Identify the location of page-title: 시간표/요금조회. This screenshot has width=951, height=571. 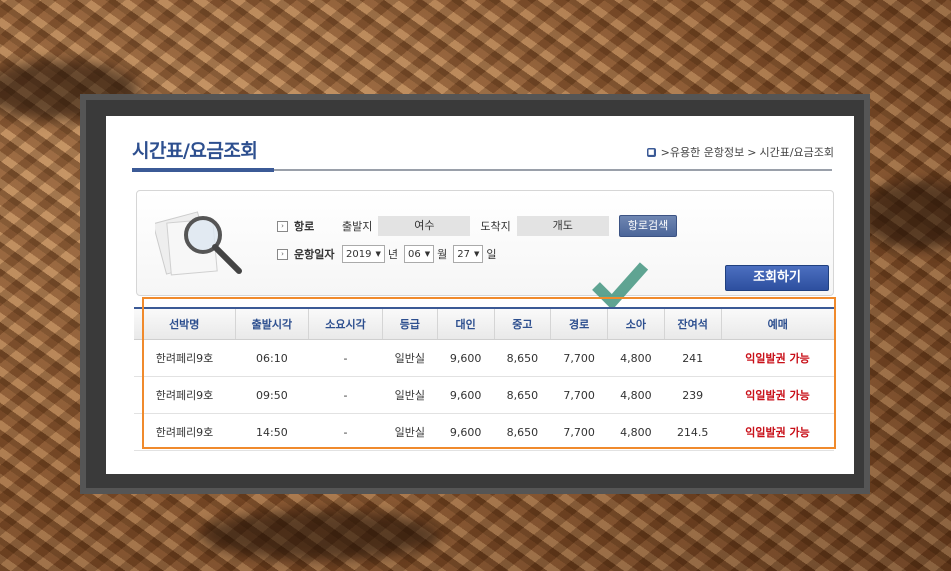
(195, 151).